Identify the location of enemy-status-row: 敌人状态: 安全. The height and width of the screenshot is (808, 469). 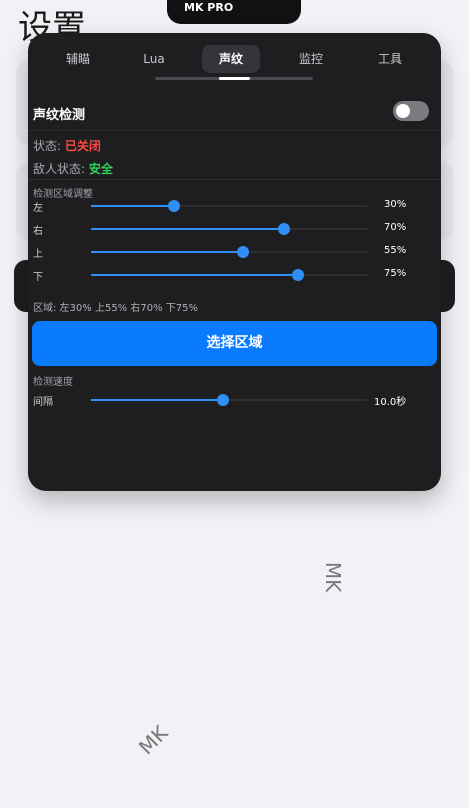
(73, 168).